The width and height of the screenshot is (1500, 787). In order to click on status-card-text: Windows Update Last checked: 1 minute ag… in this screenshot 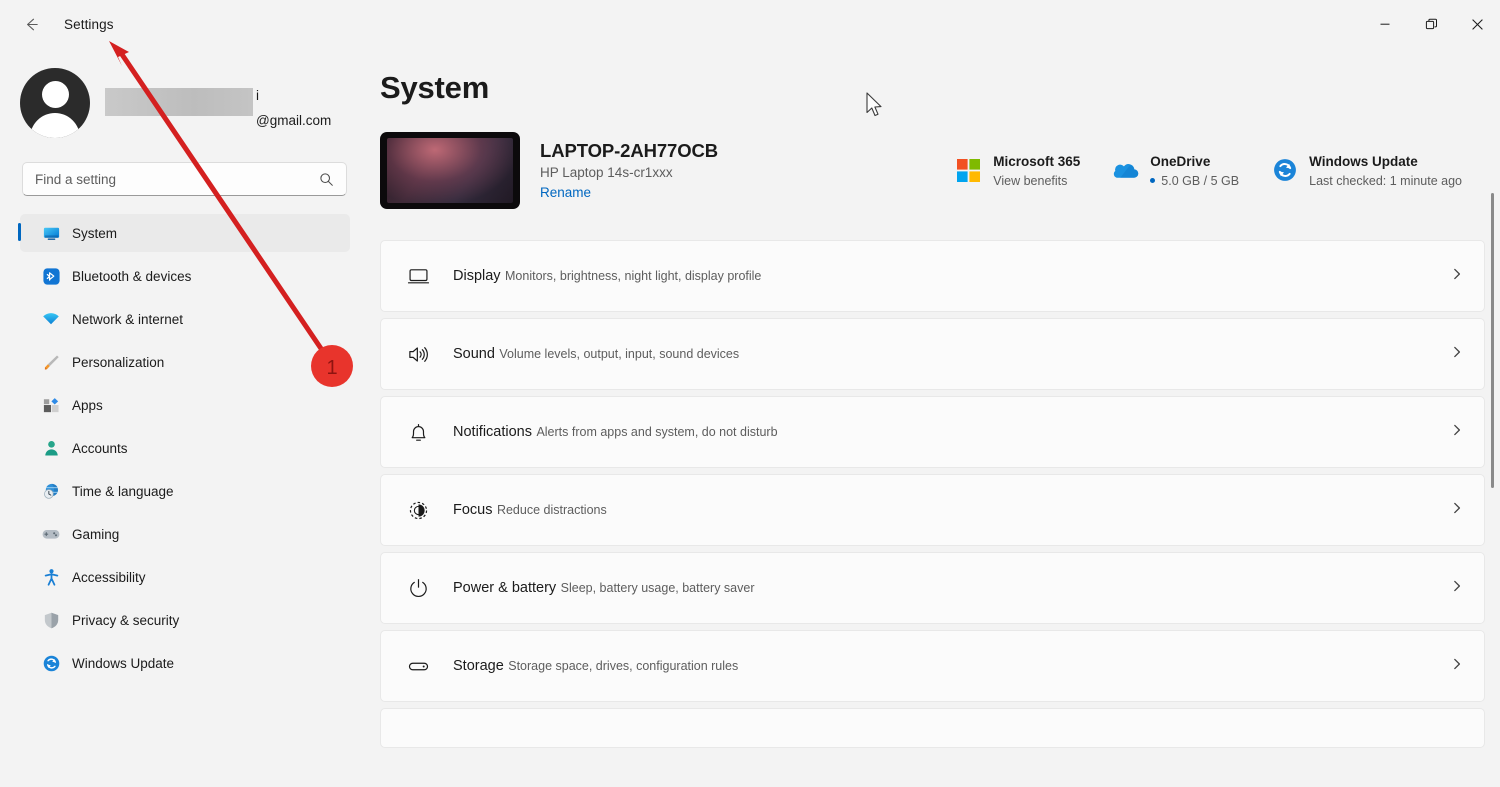, I will do `click(1385, 170)`.